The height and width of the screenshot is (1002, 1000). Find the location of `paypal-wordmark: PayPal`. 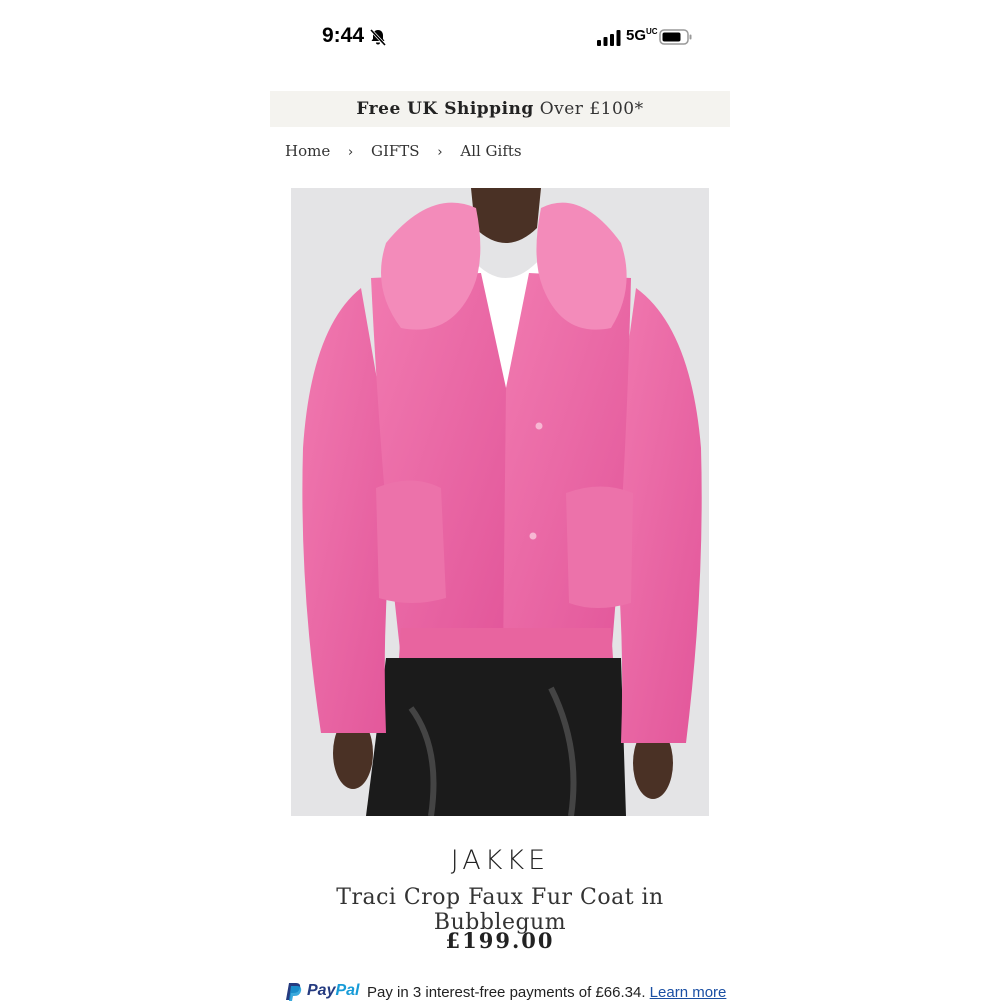

paypal-wordmark: PayPal is located at coordinates (333, 990).